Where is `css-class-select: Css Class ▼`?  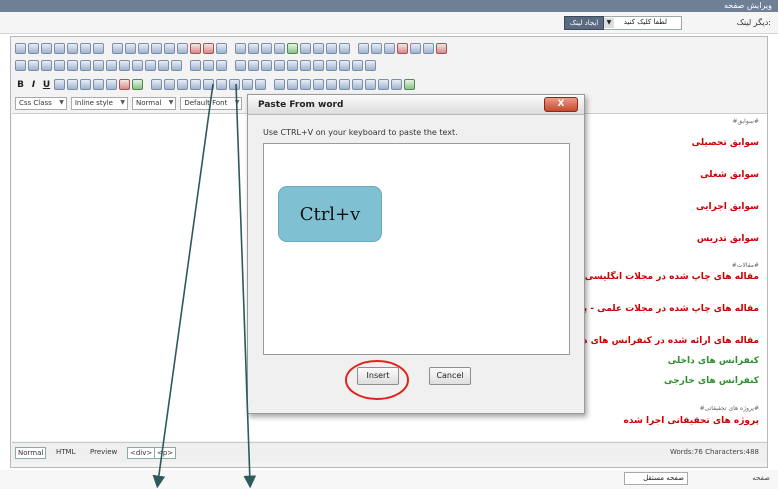
css-class-select: Css Class ▼ is located at coordinates (41, 103).